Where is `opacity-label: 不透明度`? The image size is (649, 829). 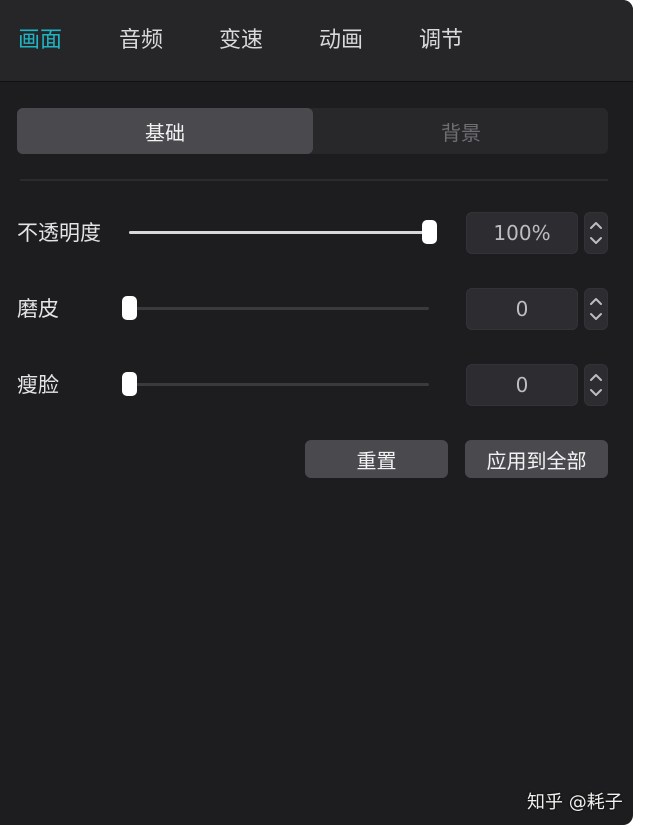
opacity-label: 不透明度 is located at coordinates (59, 233).